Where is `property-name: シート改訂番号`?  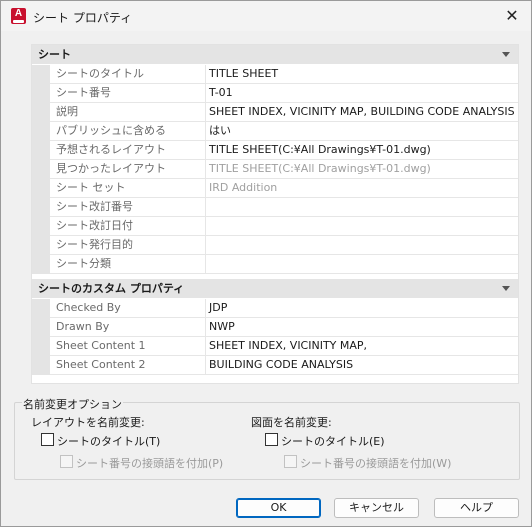 property-name: シート改訂番号 is located at coordinates (128, 207).